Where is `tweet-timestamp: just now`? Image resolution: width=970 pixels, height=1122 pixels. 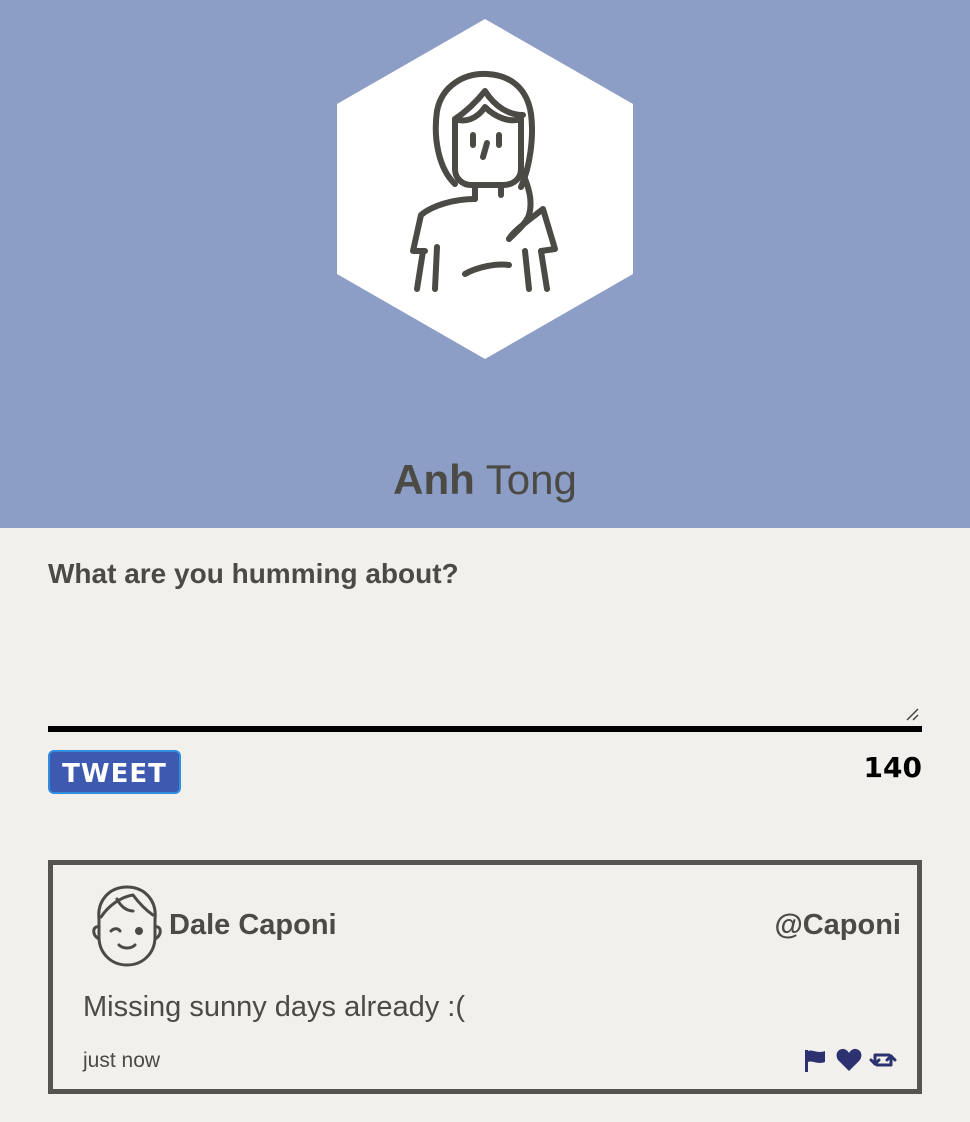 tweet-timestamp: just now is located at coordinates (122, 1060).